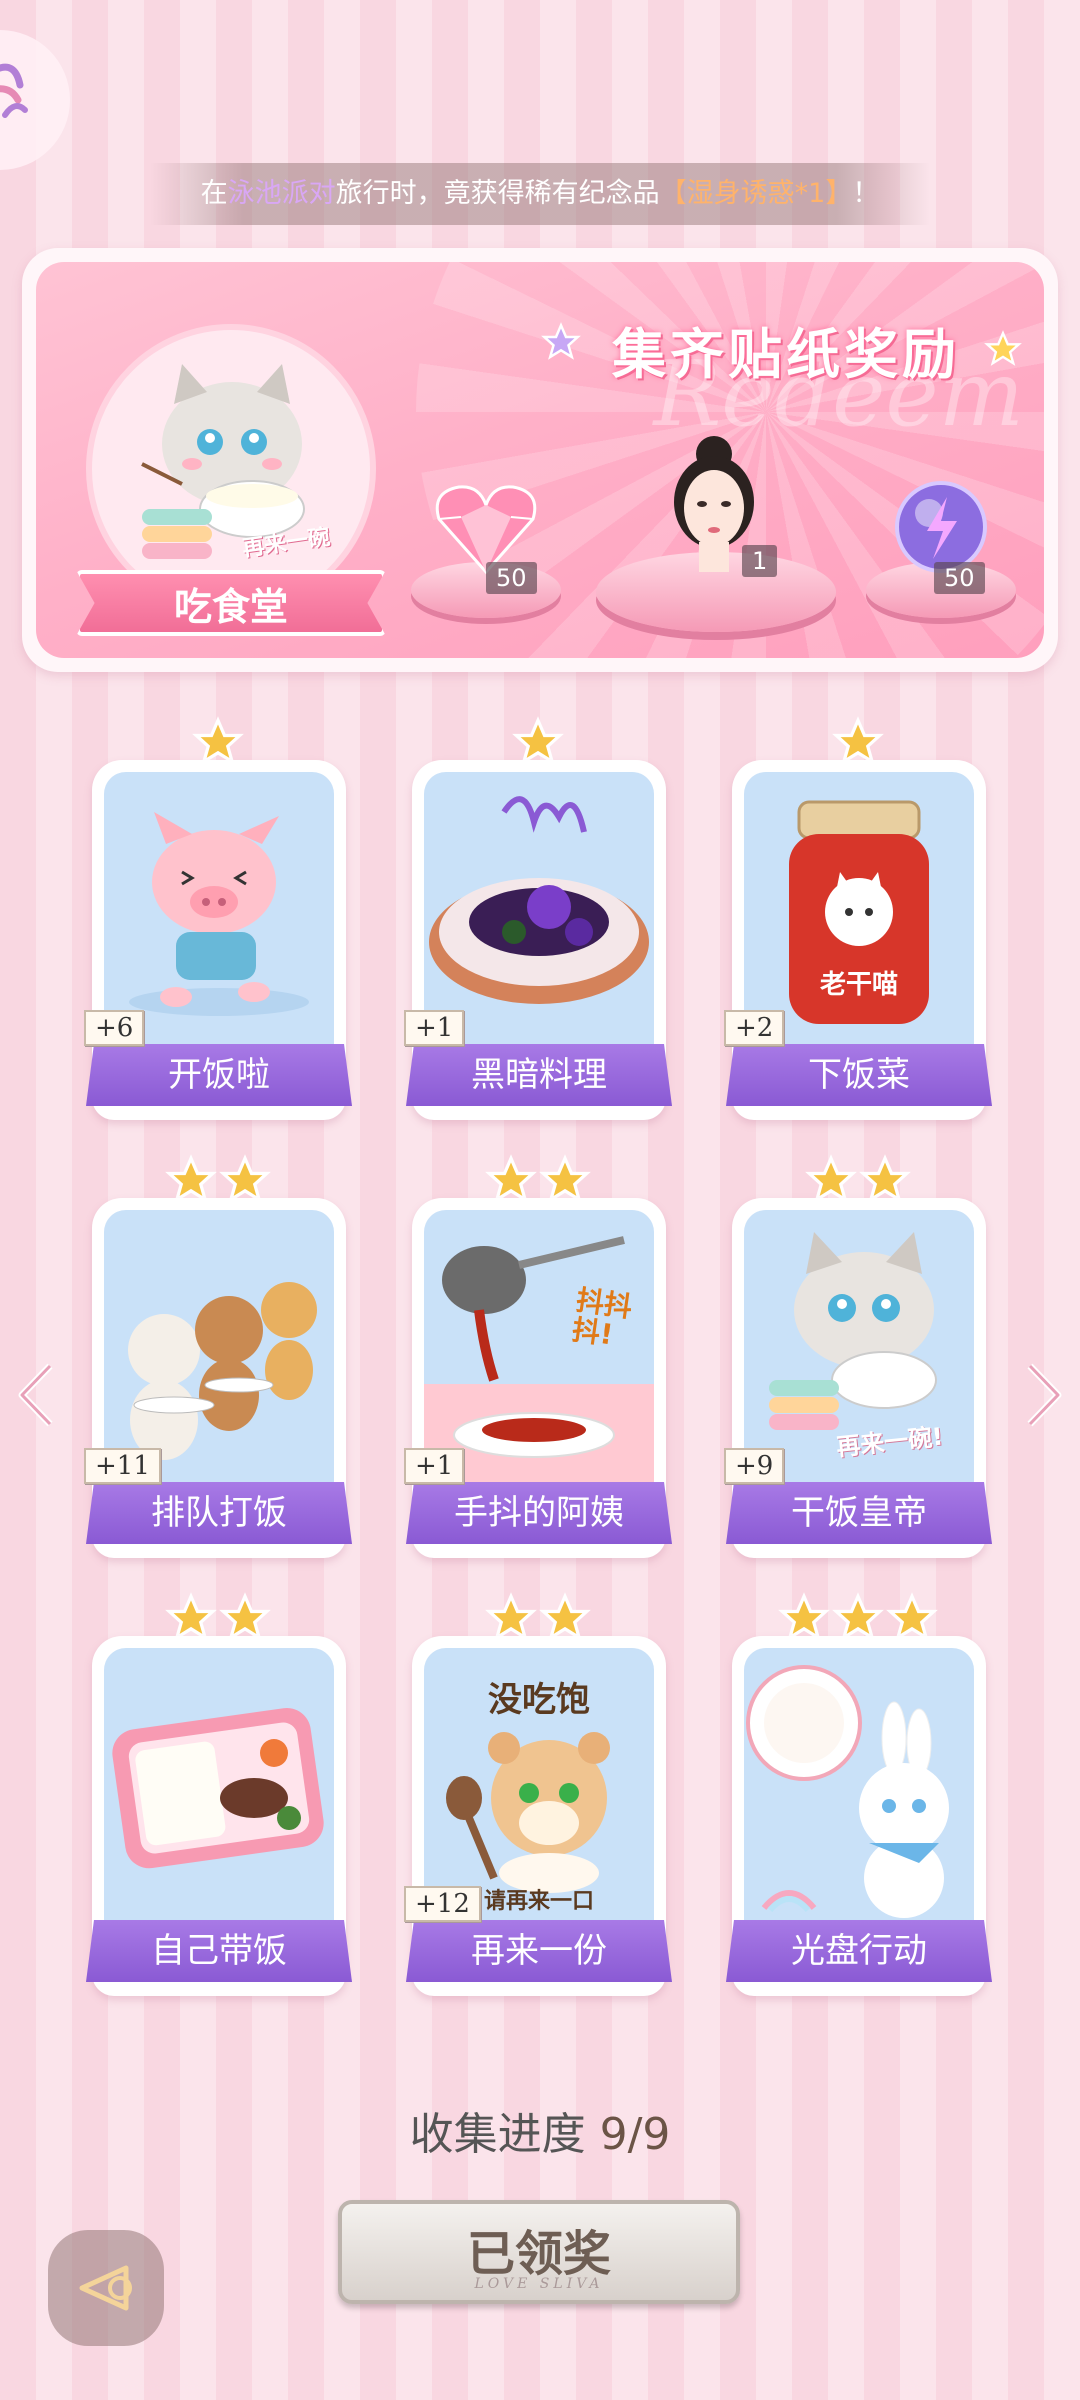  What do you see at coordinates (539, 1700) in the screenshot?
I see `top-text: 没吃饱` at bounding box center [539, 1700].